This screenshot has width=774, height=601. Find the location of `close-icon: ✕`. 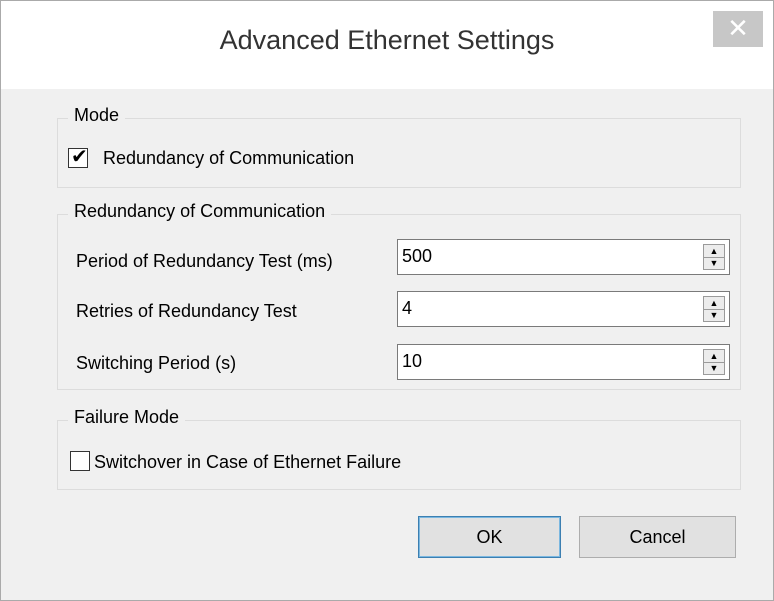

close-icon: ✕ is located at coordinates (738, 28).